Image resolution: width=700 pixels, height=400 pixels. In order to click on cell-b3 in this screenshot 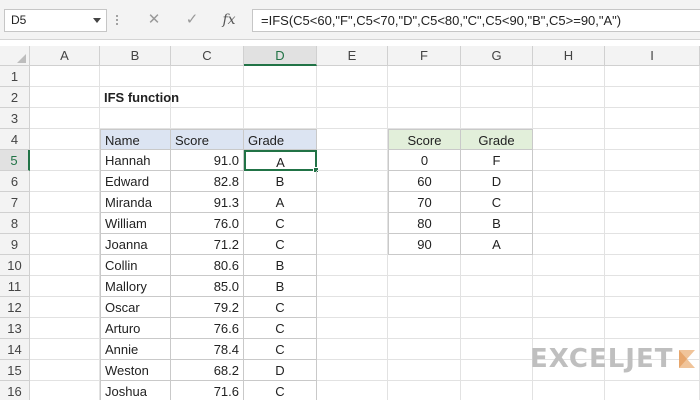, I will do `click(135, 118)`.